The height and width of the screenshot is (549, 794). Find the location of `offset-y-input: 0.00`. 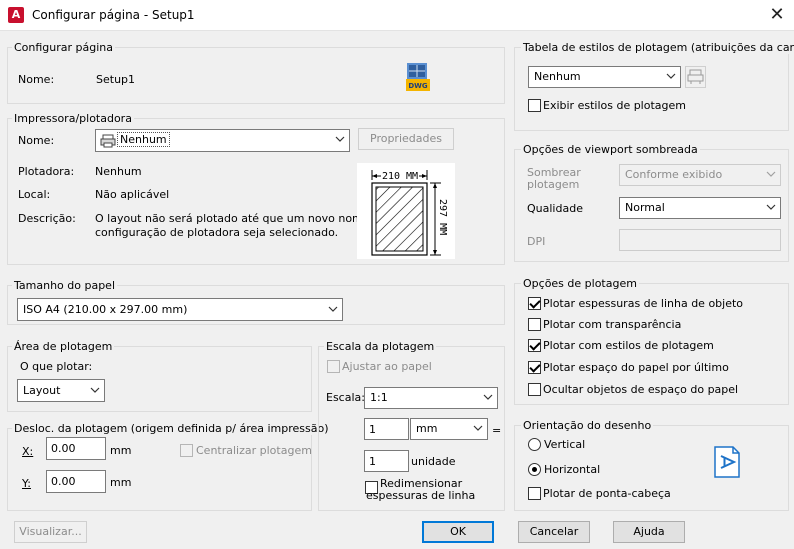

offset-y-input: 0.00 is located at coordinates (76, 481).